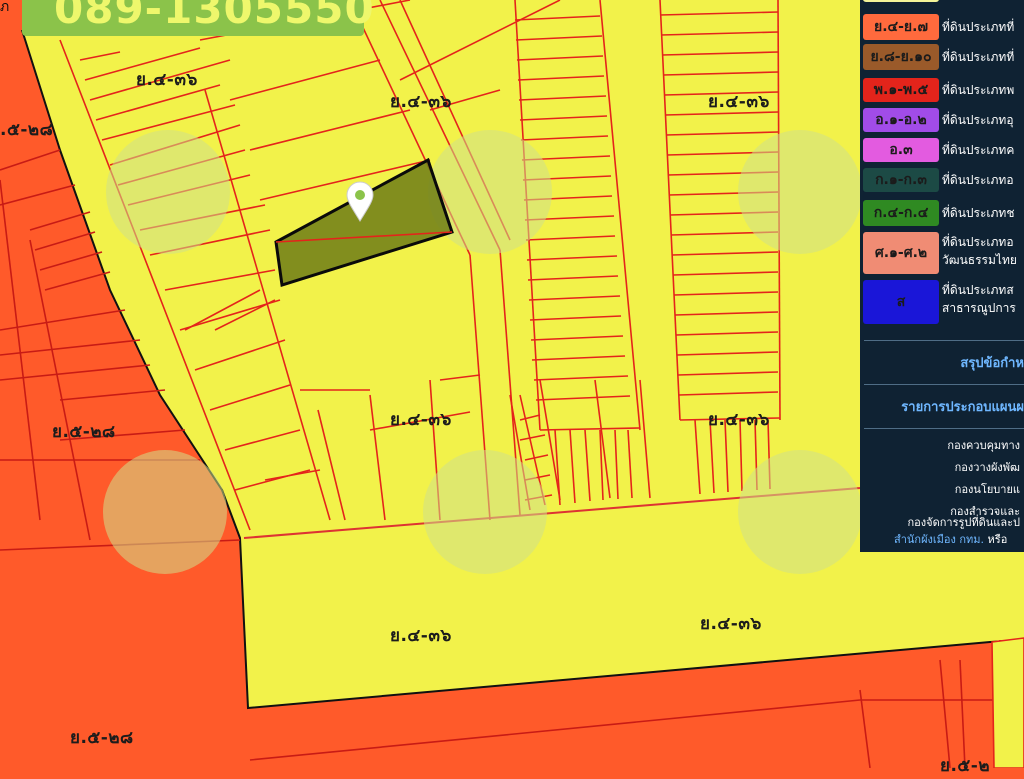 The width and height of the screenshot is (1024, 779). What do you see at coordinates (987, 467) in the screenshot?
I see `office-item: กองวางผังพัฒ` at bounding box center [987, 467].